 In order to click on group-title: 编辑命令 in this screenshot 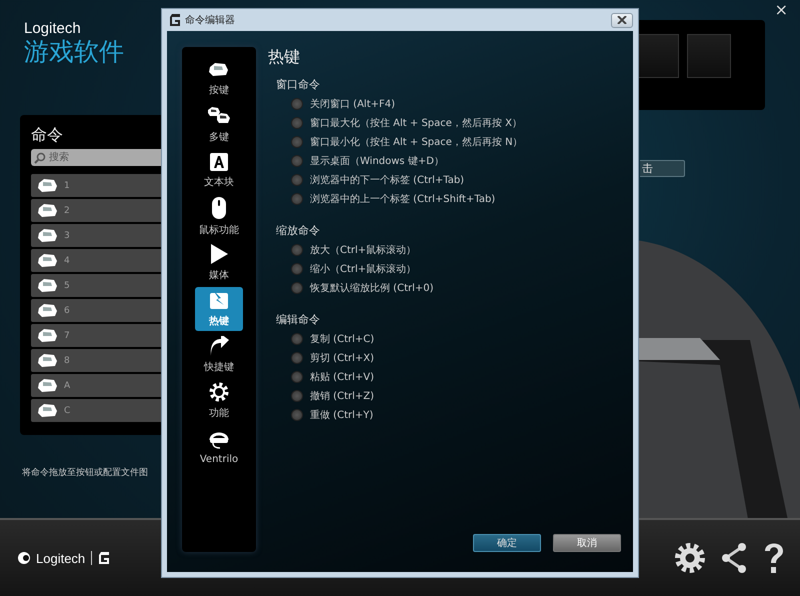, I will do `click(298, 320)`.